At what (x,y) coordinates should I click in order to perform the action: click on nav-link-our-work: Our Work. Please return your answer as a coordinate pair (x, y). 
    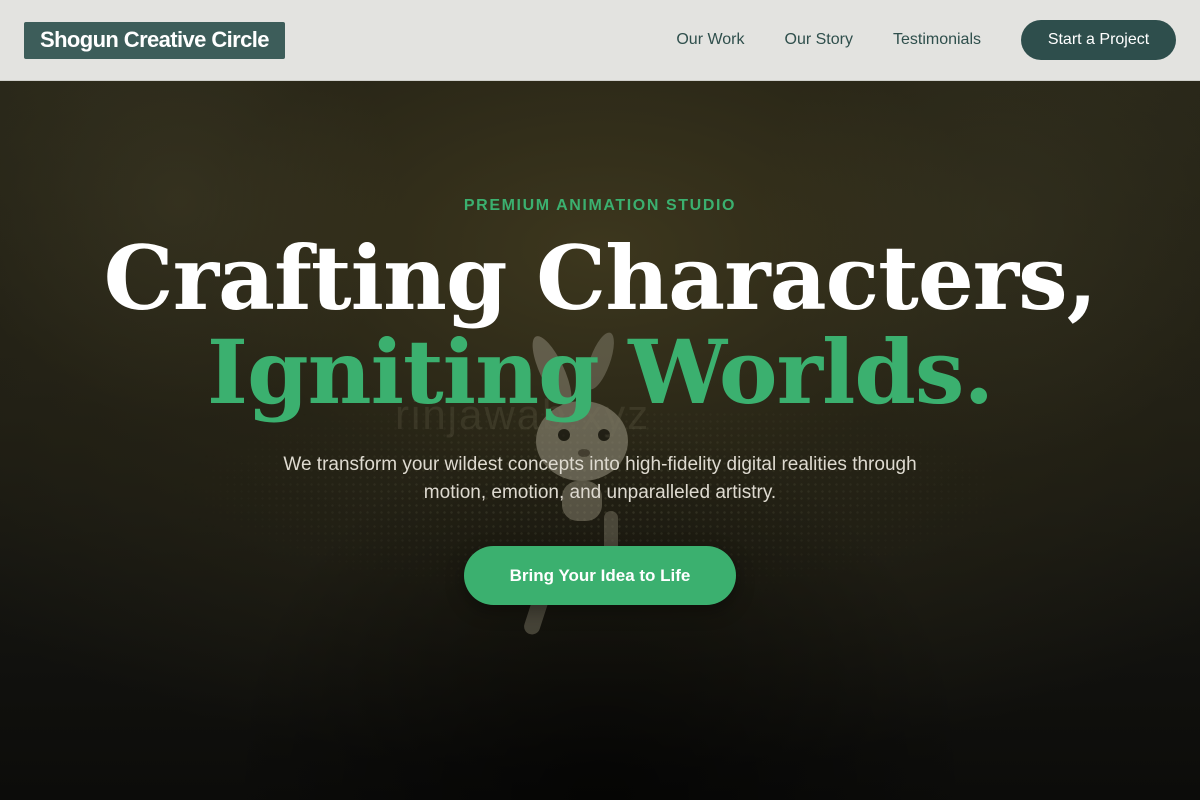
    Looking at the image, I should click on (710, 40).